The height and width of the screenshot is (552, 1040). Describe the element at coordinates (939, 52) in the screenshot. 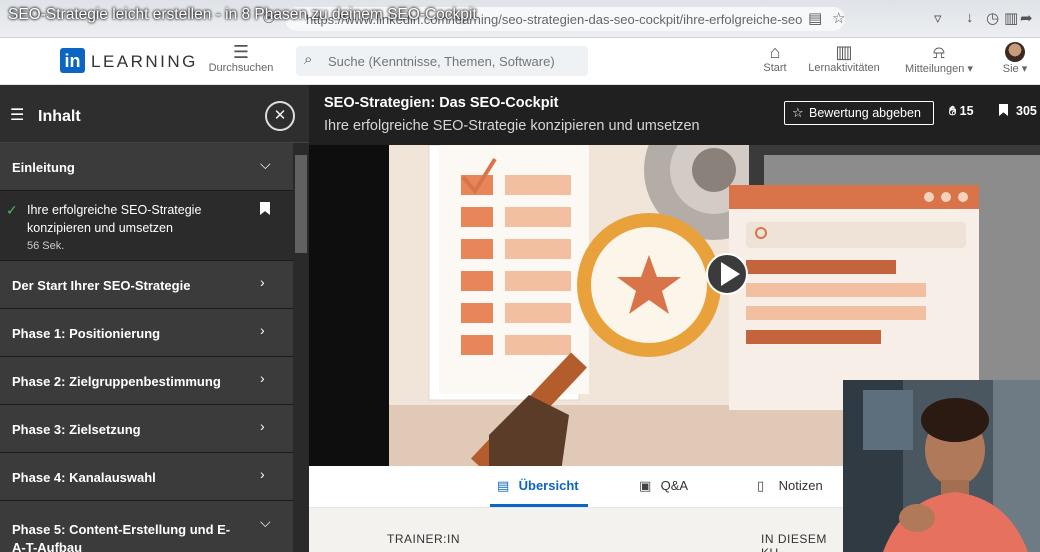

I see `bell-icon: ⍾` at that location.